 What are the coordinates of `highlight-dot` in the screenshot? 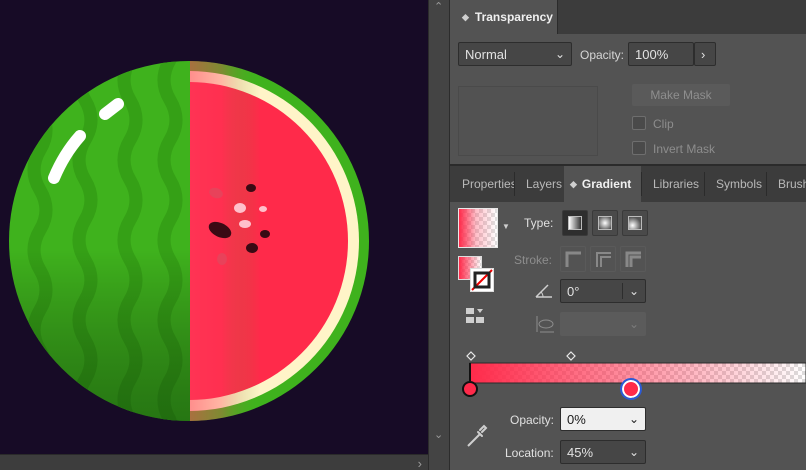 It's located at (111, 109).